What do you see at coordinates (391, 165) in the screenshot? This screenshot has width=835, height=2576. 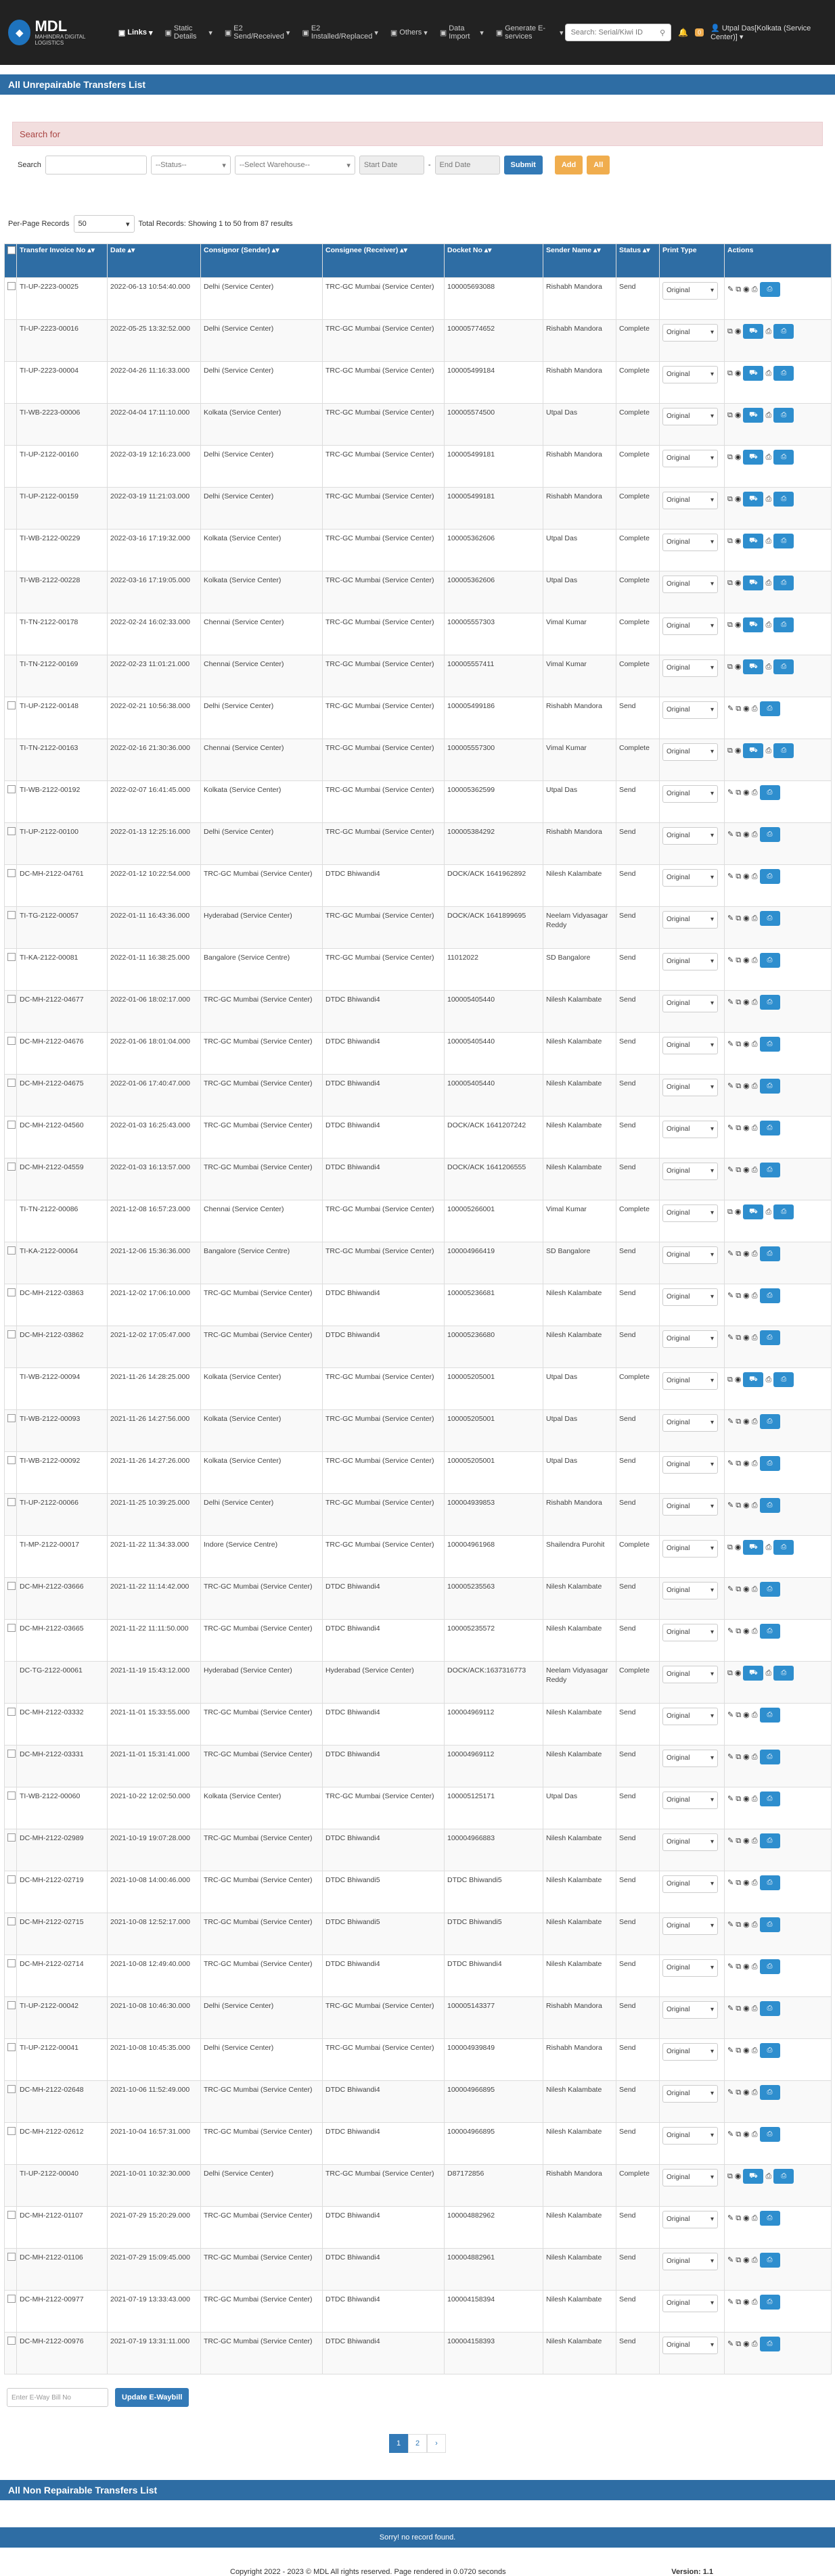 I see `start-date-input: Start Date` at bounding box center [391, 165].